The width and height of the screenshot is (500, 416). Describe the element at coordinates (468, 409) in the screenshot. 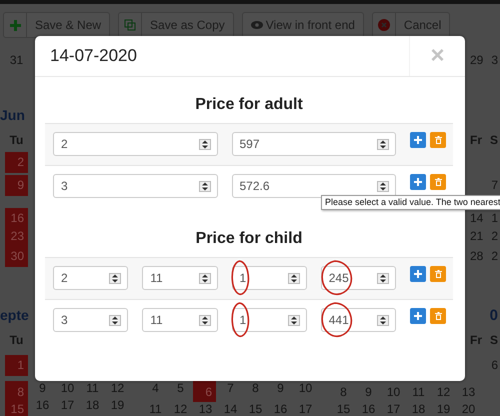

I see `calendar-day: 20` at that location.